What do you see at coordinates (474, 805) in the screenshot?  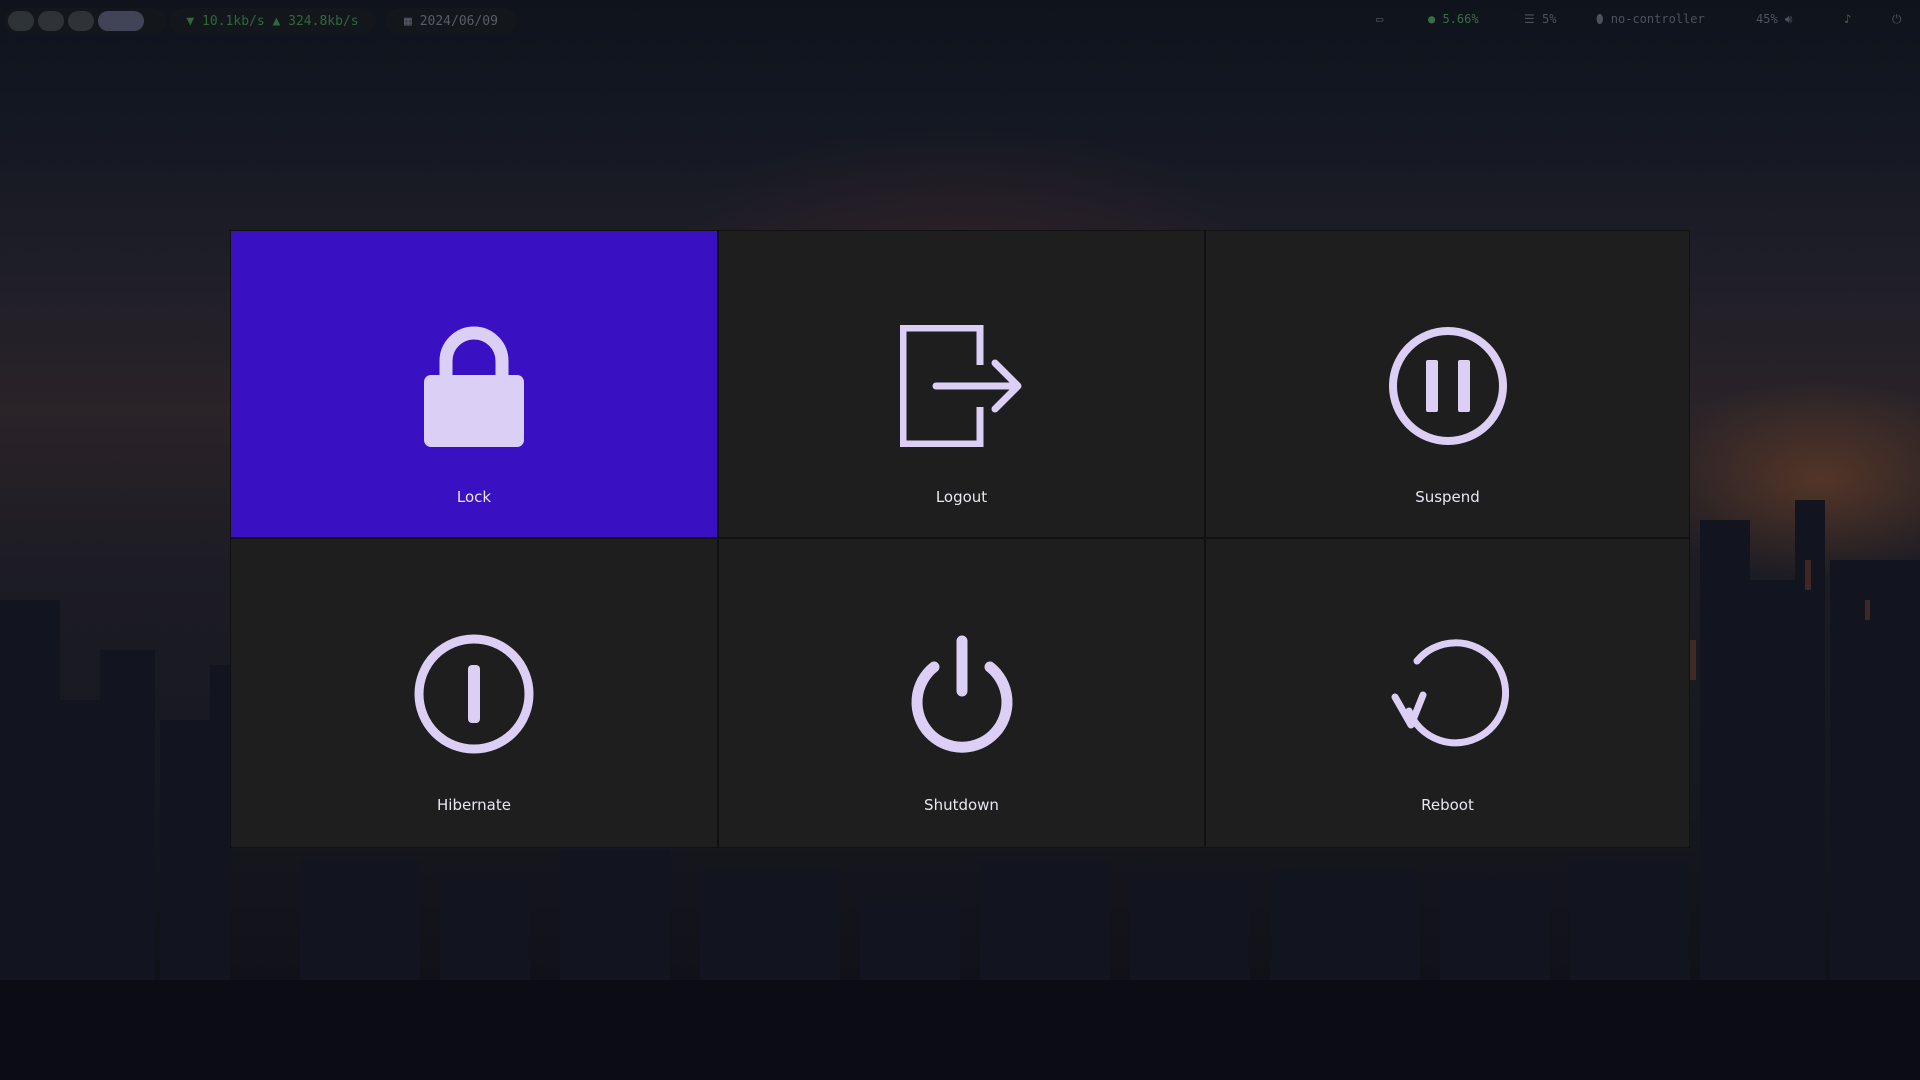 I see `hibernate-label: Hibernate` at bounding box center [474, 805].